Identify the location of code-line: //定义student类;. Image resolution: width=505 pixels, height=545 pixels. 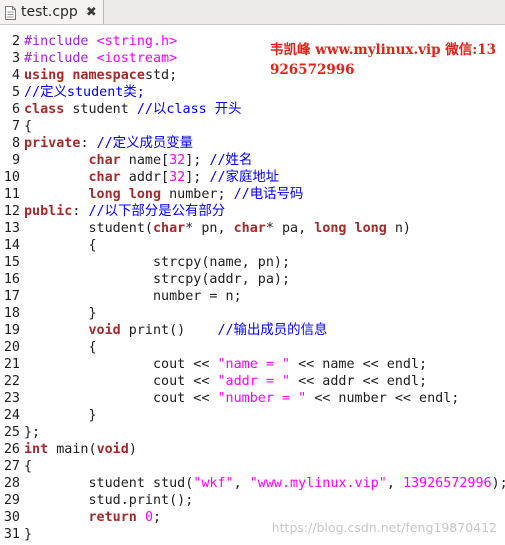
(264, 92).